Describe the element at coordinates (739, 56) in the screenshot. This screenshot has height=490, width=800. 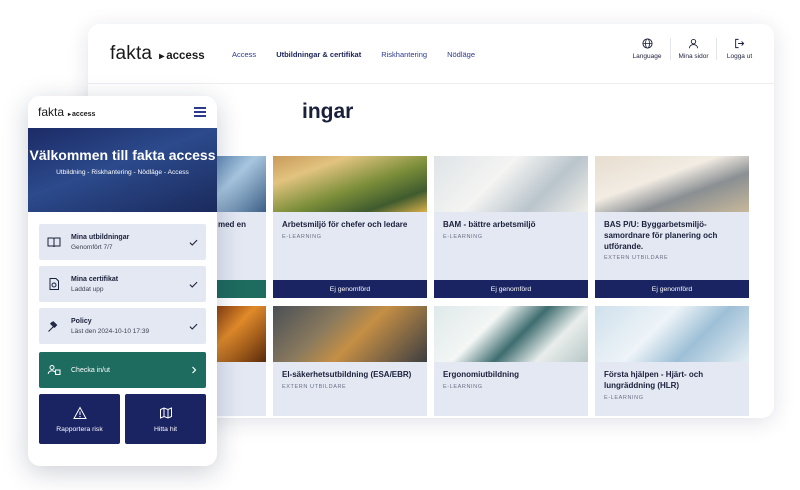
I see `logout-label: Logga ut` at that location.